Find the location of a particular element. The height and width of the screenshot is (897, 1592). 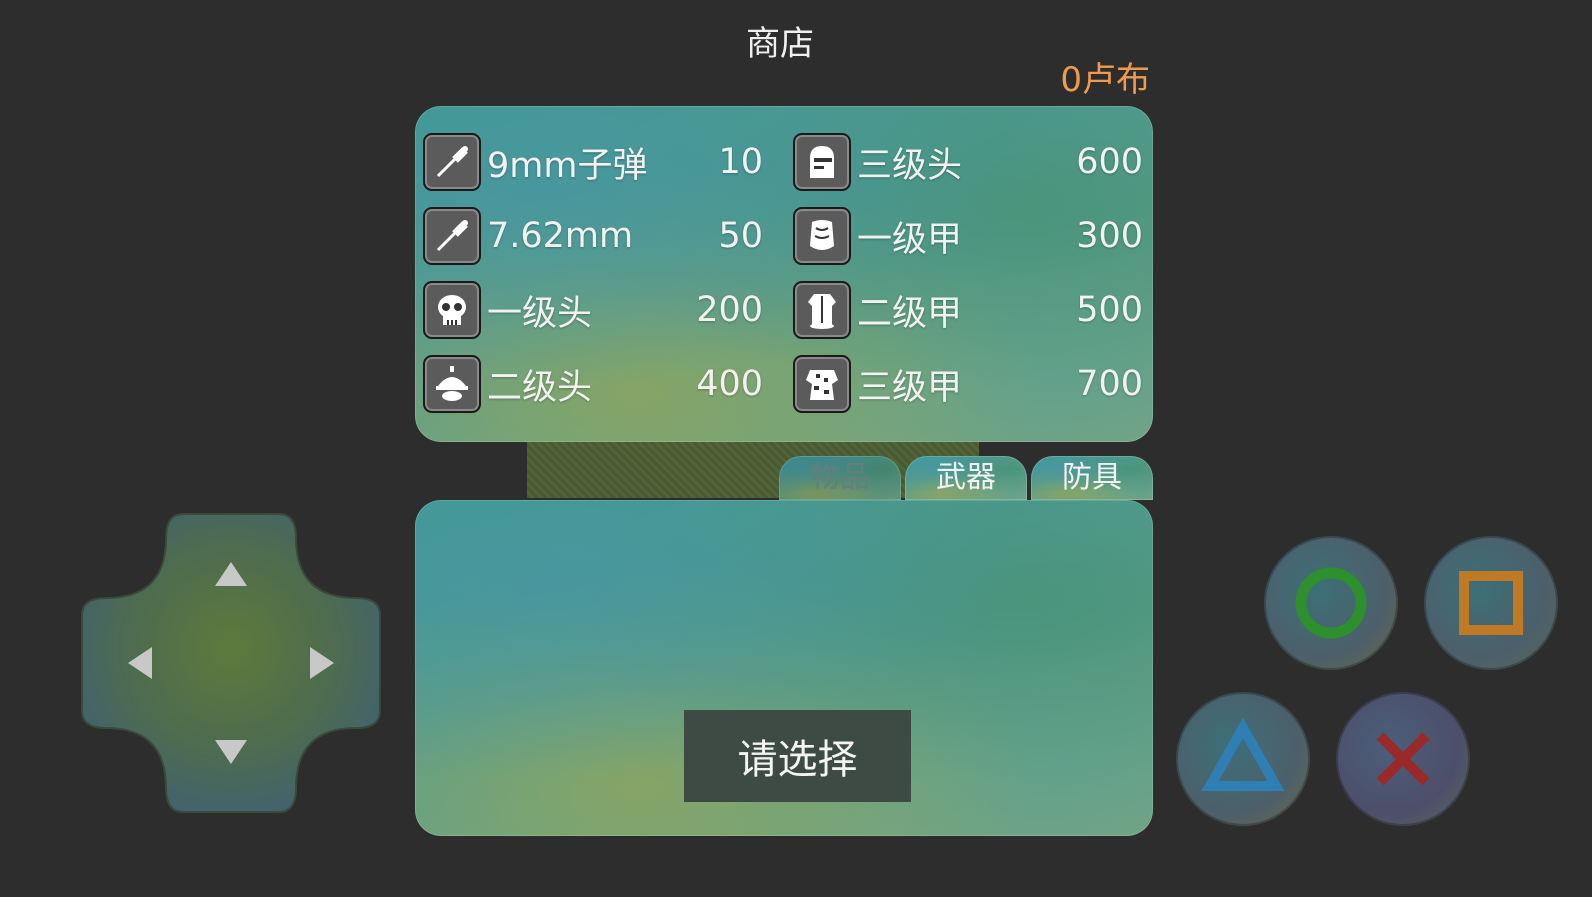

square-button is located at coordinates (1491, 603).